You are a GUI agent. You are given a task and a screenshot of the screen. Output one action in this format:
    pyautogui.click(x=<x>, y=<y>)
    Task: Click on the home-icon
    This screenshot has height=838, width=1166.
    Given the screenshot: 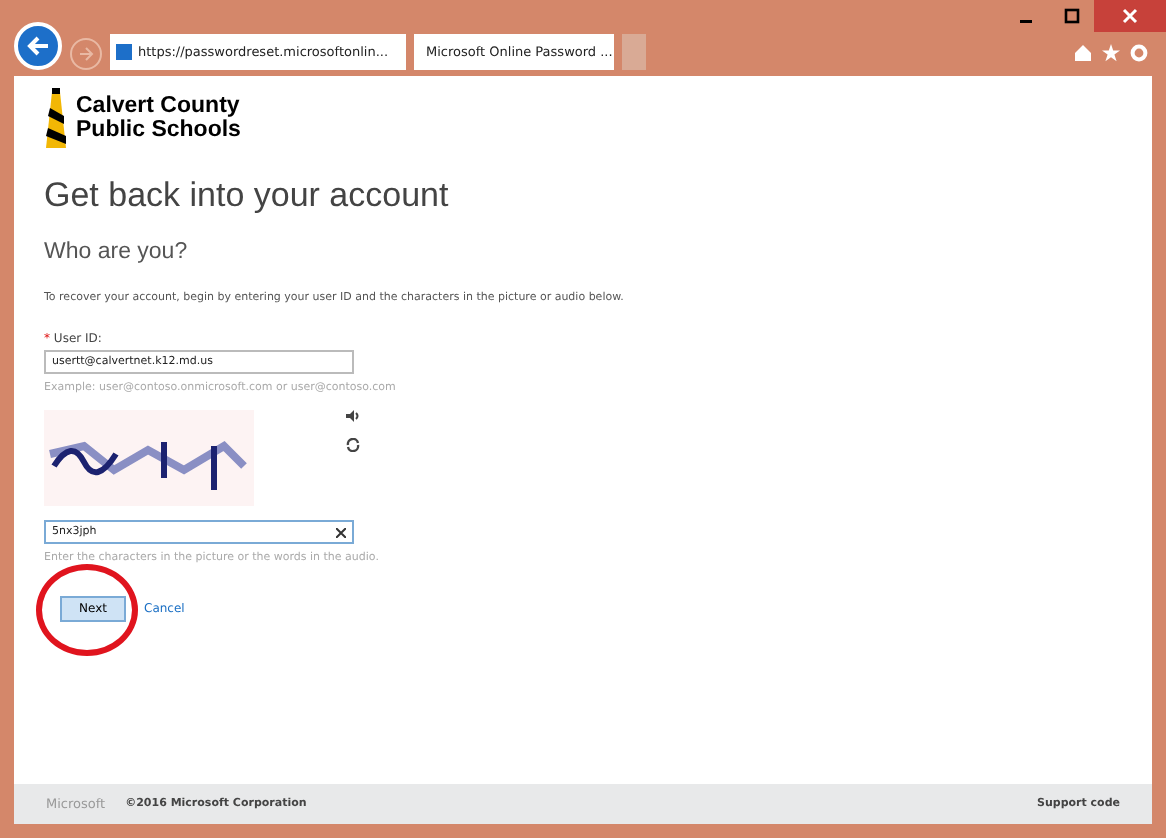 What is the action you would take?
    pyautogui.click(x=1083, y=52)
    